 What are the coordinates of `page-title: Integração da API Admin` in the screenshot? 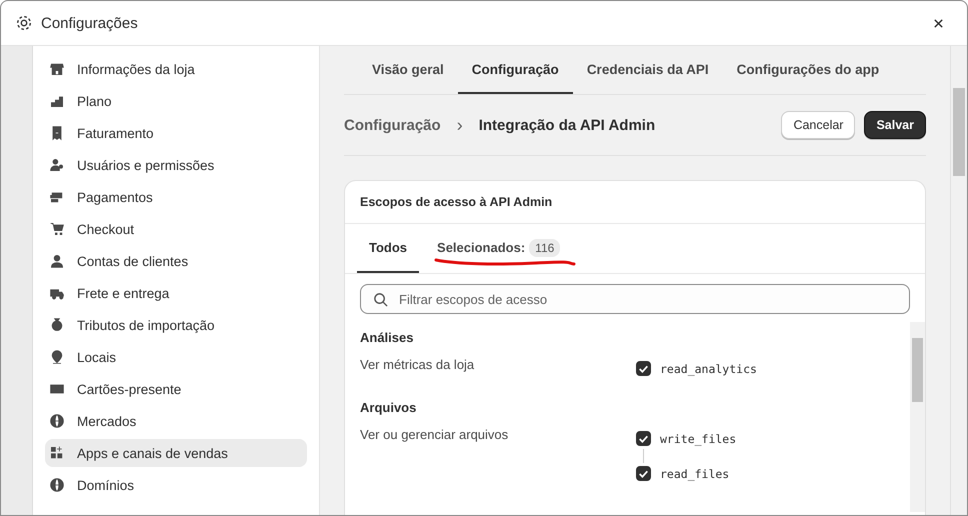 It's located at (567, 125).